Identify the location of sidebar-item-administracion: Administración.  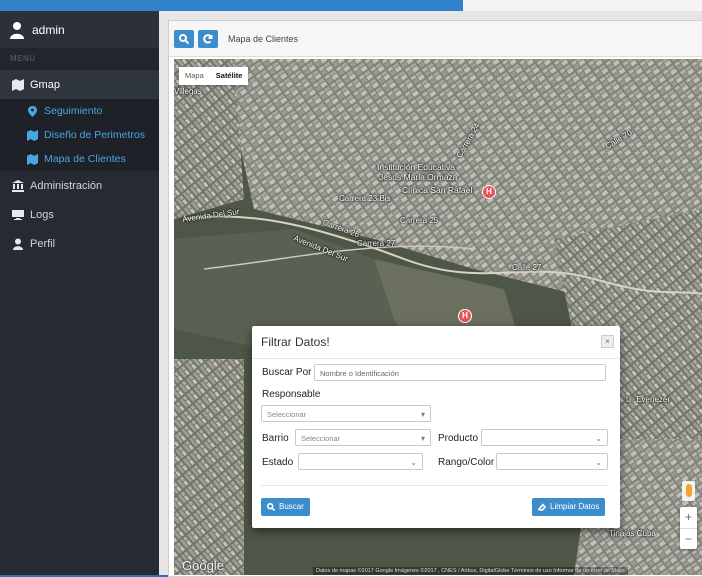
(79, 185).